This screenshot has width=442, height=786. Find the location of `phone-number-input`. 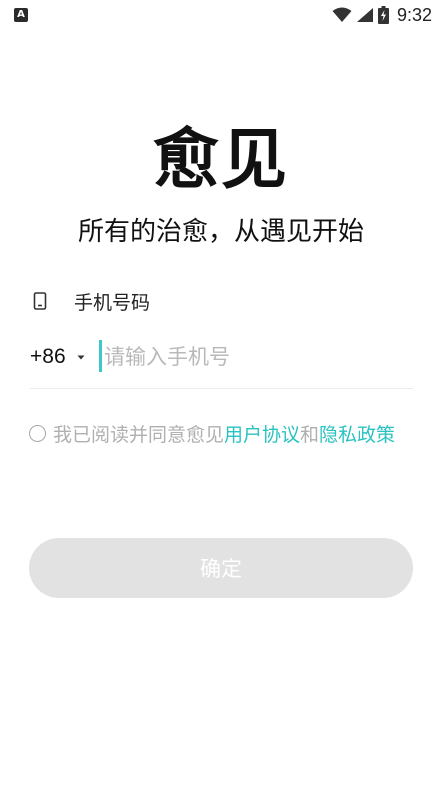

phone-number-input is located at coordinates (254, 357).